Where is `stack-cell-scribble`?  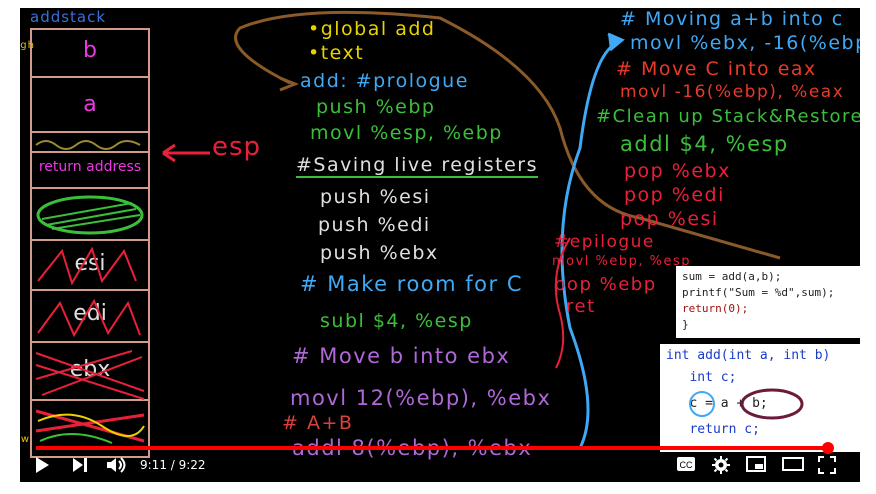
stack-cell-scribble is located at coordinates (90, 143).